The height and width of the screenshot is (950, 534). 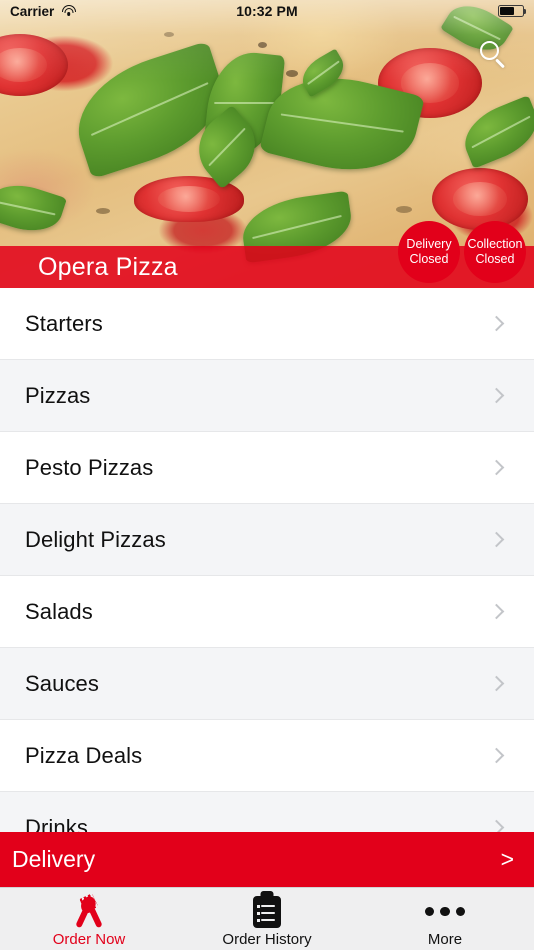 I want to click on menu-row-label: Salads, so click(x=59, y=611).